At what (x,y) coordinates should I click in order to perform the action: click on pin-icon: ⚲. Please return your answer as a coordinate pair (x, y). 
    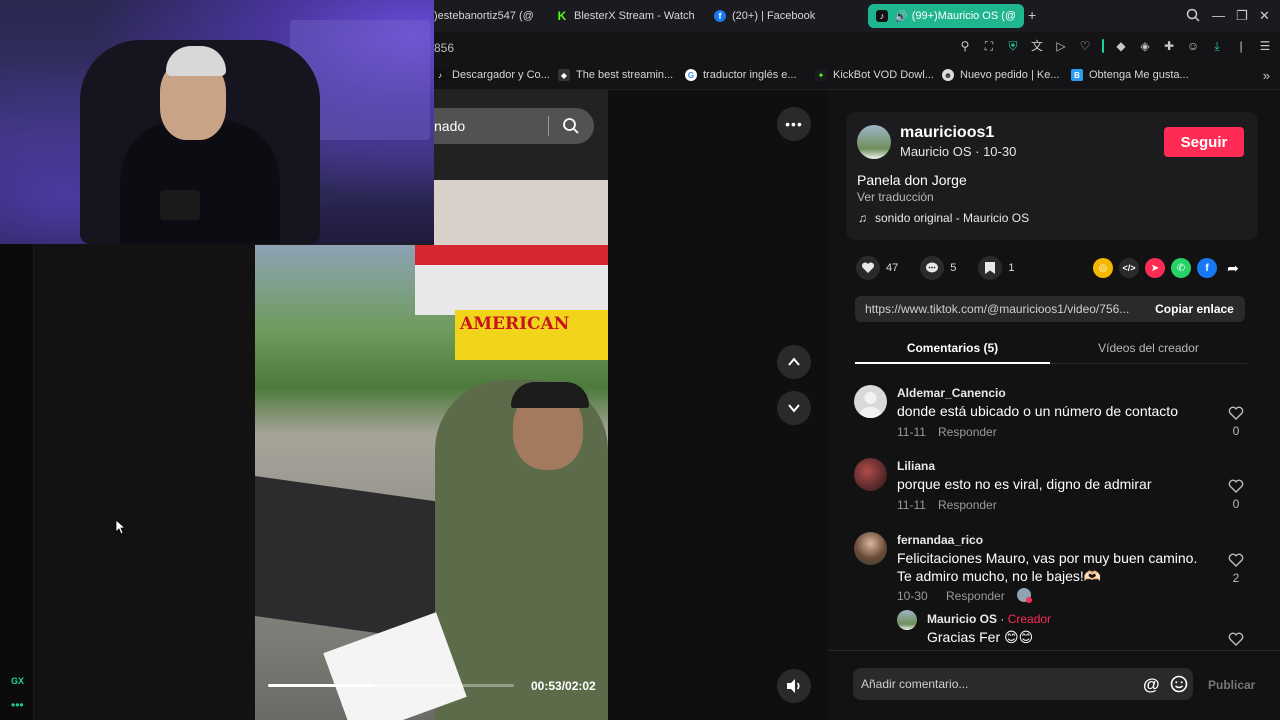
    Looking at the image, I should click on (965, 46).